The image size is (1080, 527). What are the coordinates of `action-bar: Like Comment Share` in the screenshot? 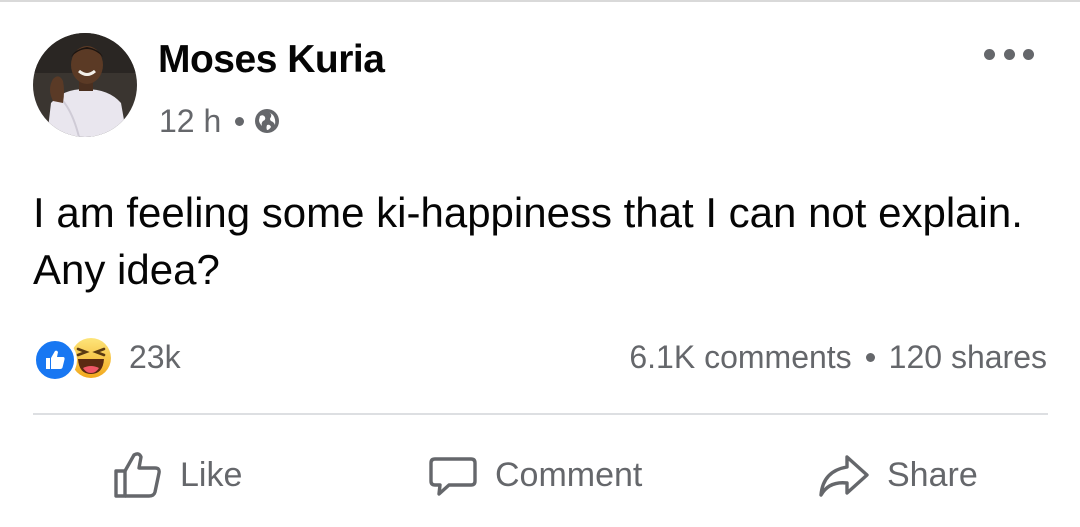 It's located at (540, 475).